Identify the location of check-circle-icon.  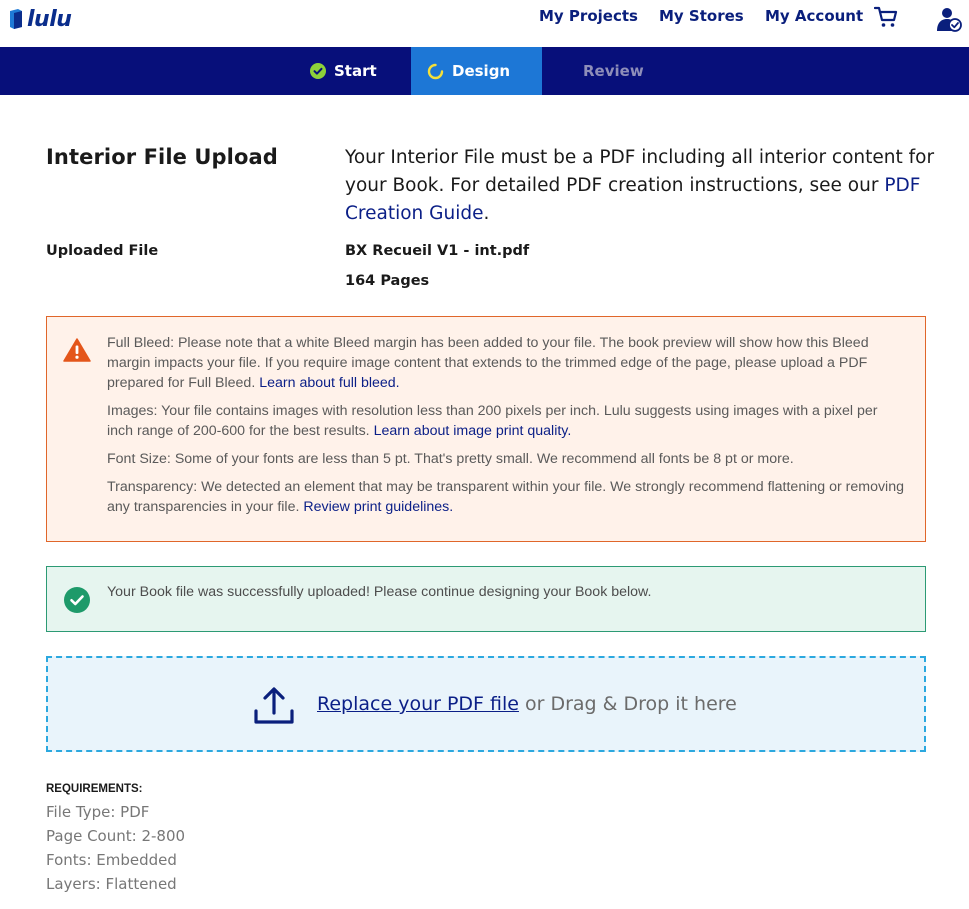
(318, 71).